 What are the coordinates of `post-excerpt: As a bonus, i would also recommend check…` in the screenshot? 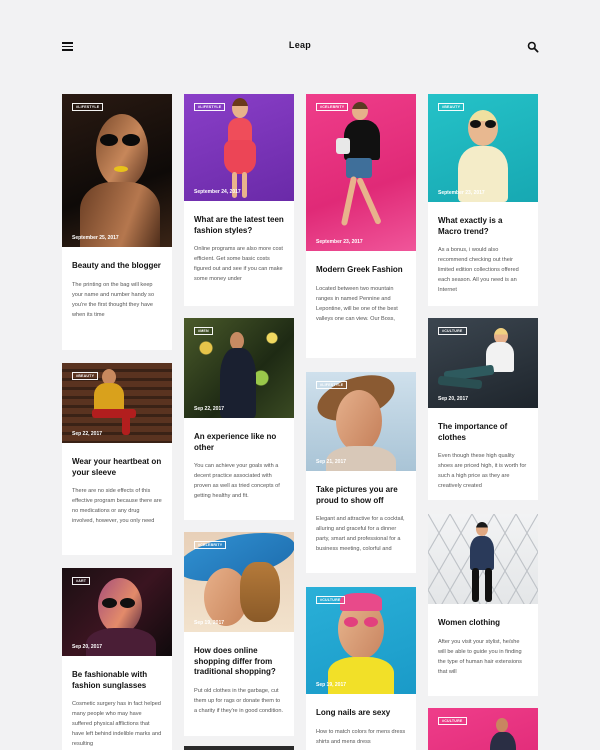 It's located at (478, 270).